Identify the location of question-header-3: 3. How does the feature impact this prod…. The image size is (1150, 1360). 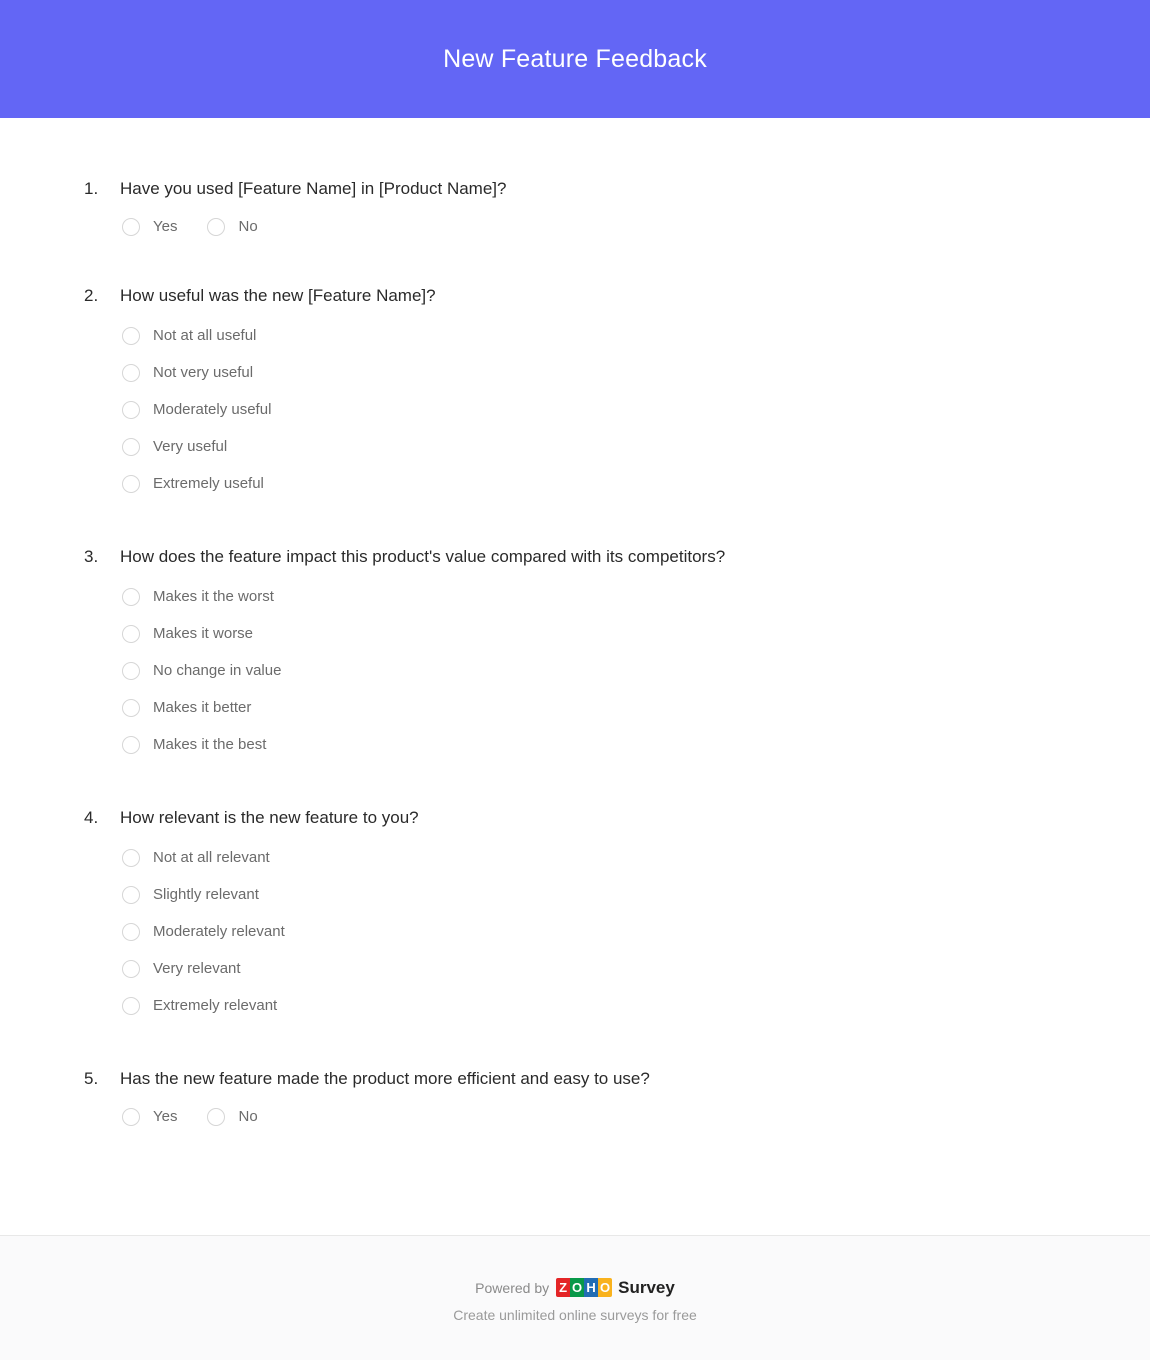
(582, 556).